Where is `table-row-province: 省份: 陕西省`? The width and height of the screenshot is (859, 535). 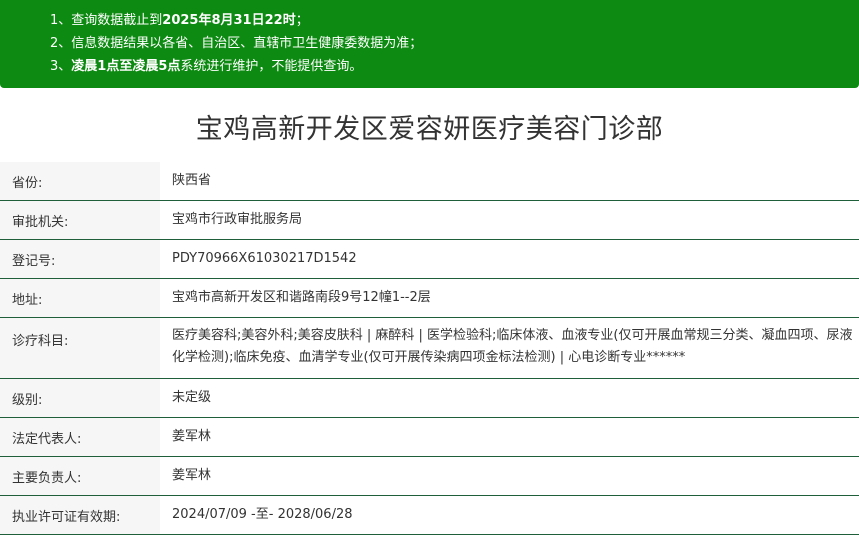
table-row-province: 省份: 陕西省 is located at coordinates (429, 181).